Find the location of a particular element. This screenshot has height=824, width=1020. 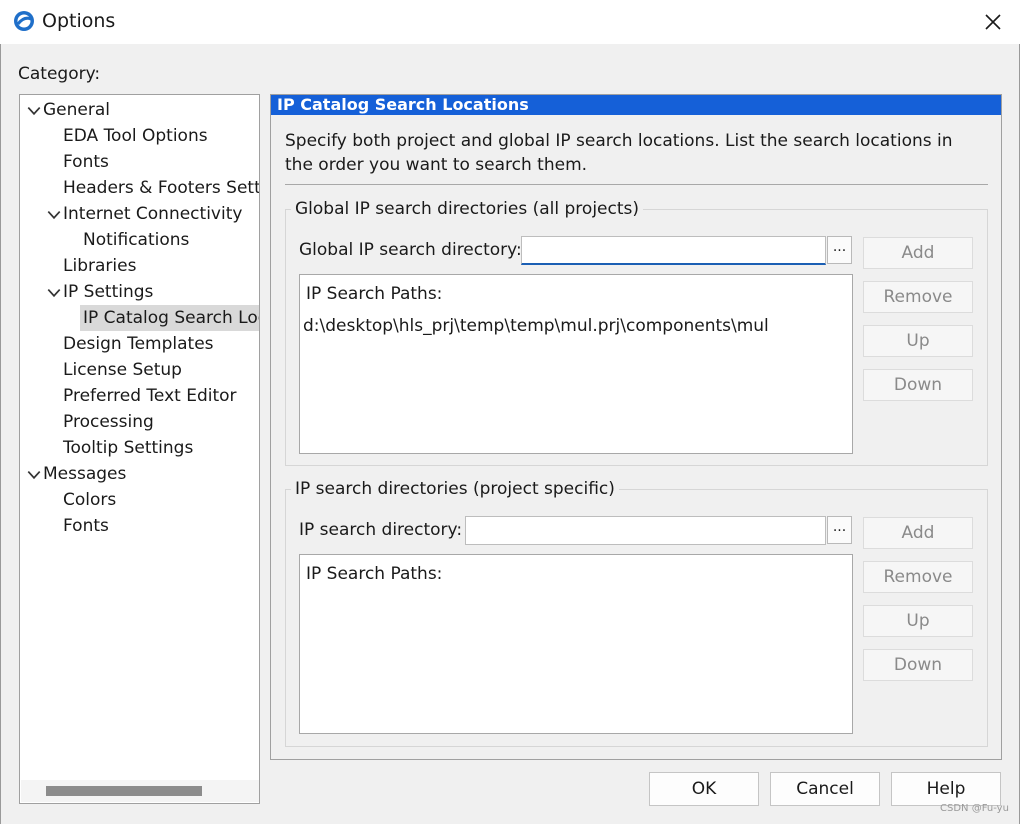

global-up-button: Up is located at coordinates (918, 341).